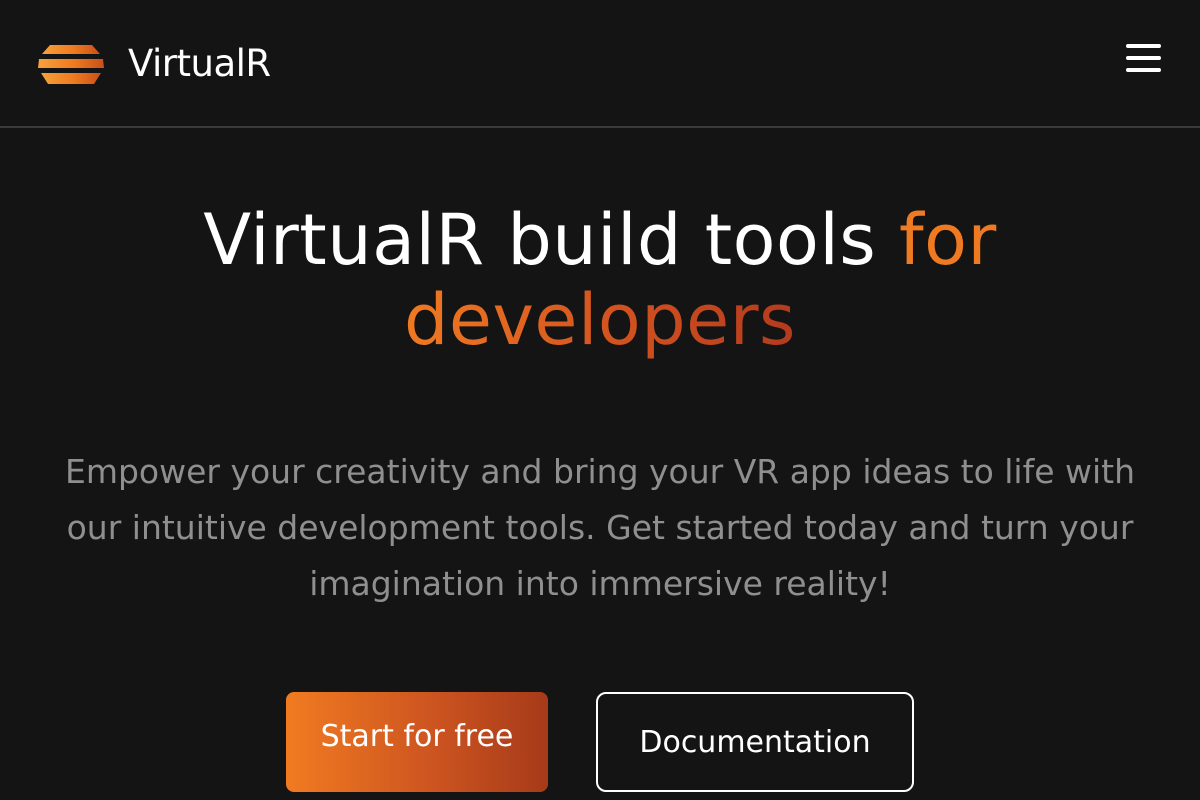  I want to click on menu-button, so click(1144, 58).